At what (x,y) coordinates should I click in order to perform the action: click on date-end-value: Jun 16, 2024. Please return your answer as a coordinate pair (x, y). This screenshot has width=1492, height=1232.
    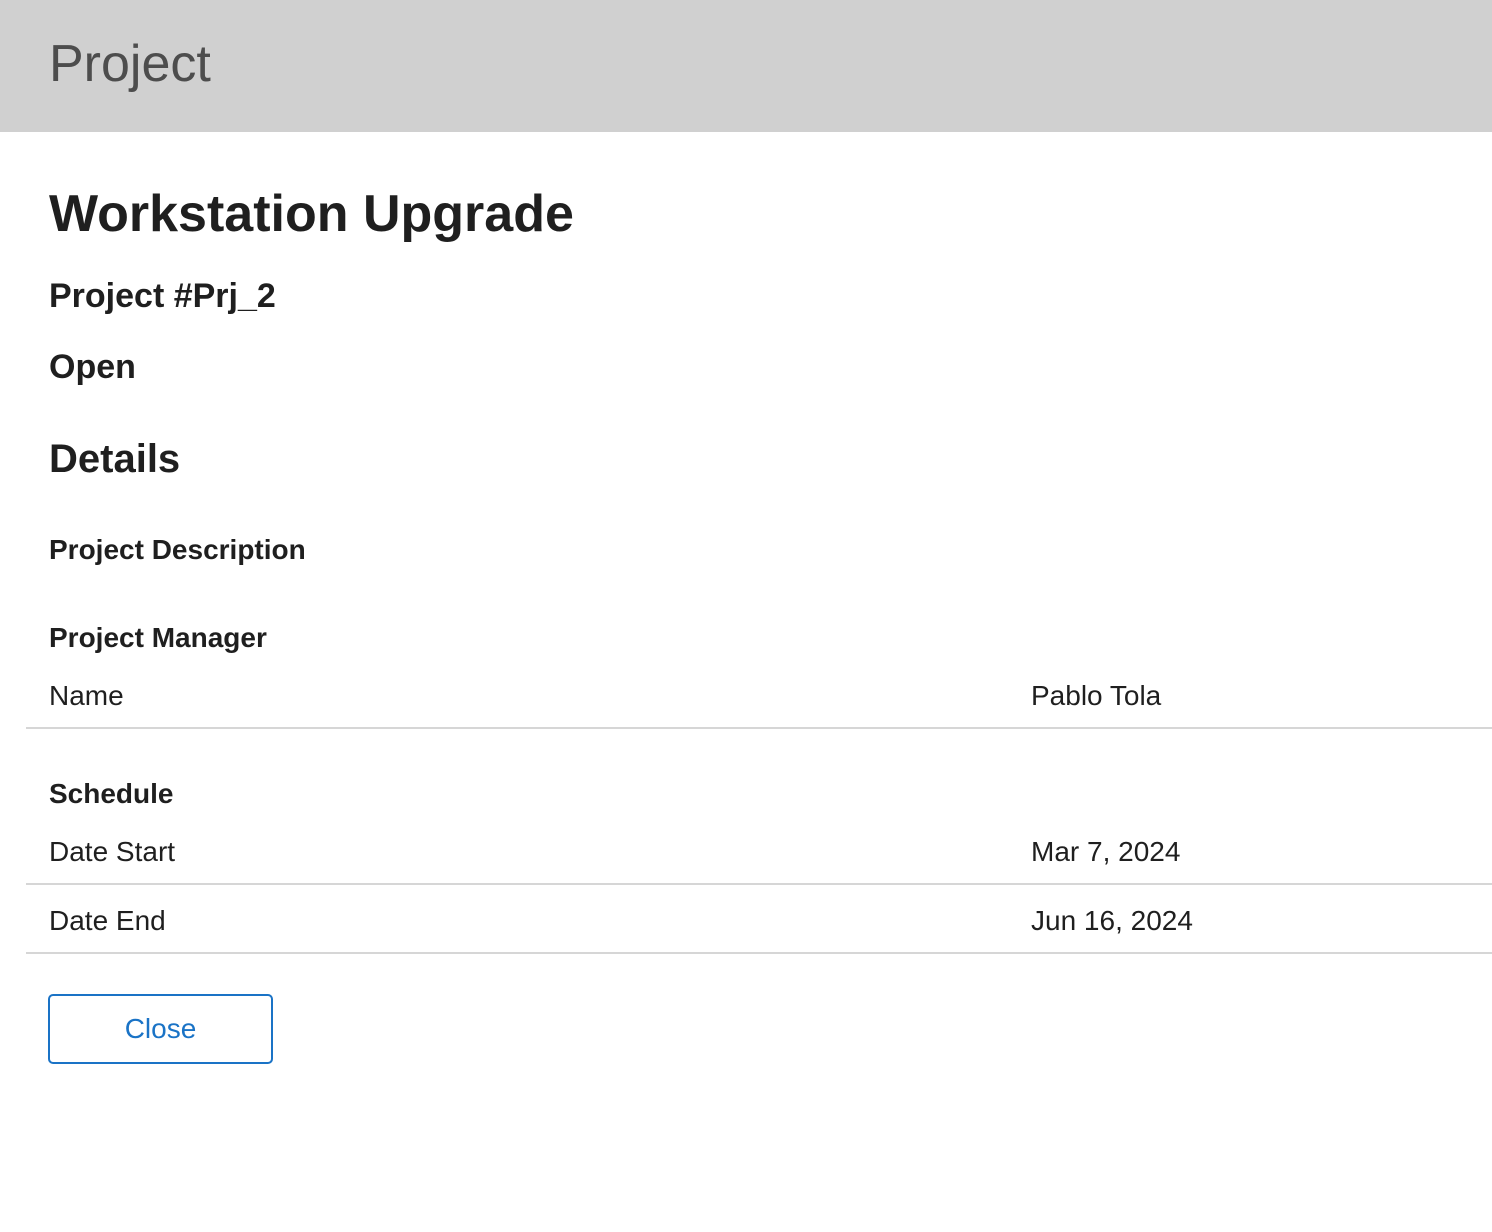
    Looking at the image, I should click on (1112, 920).